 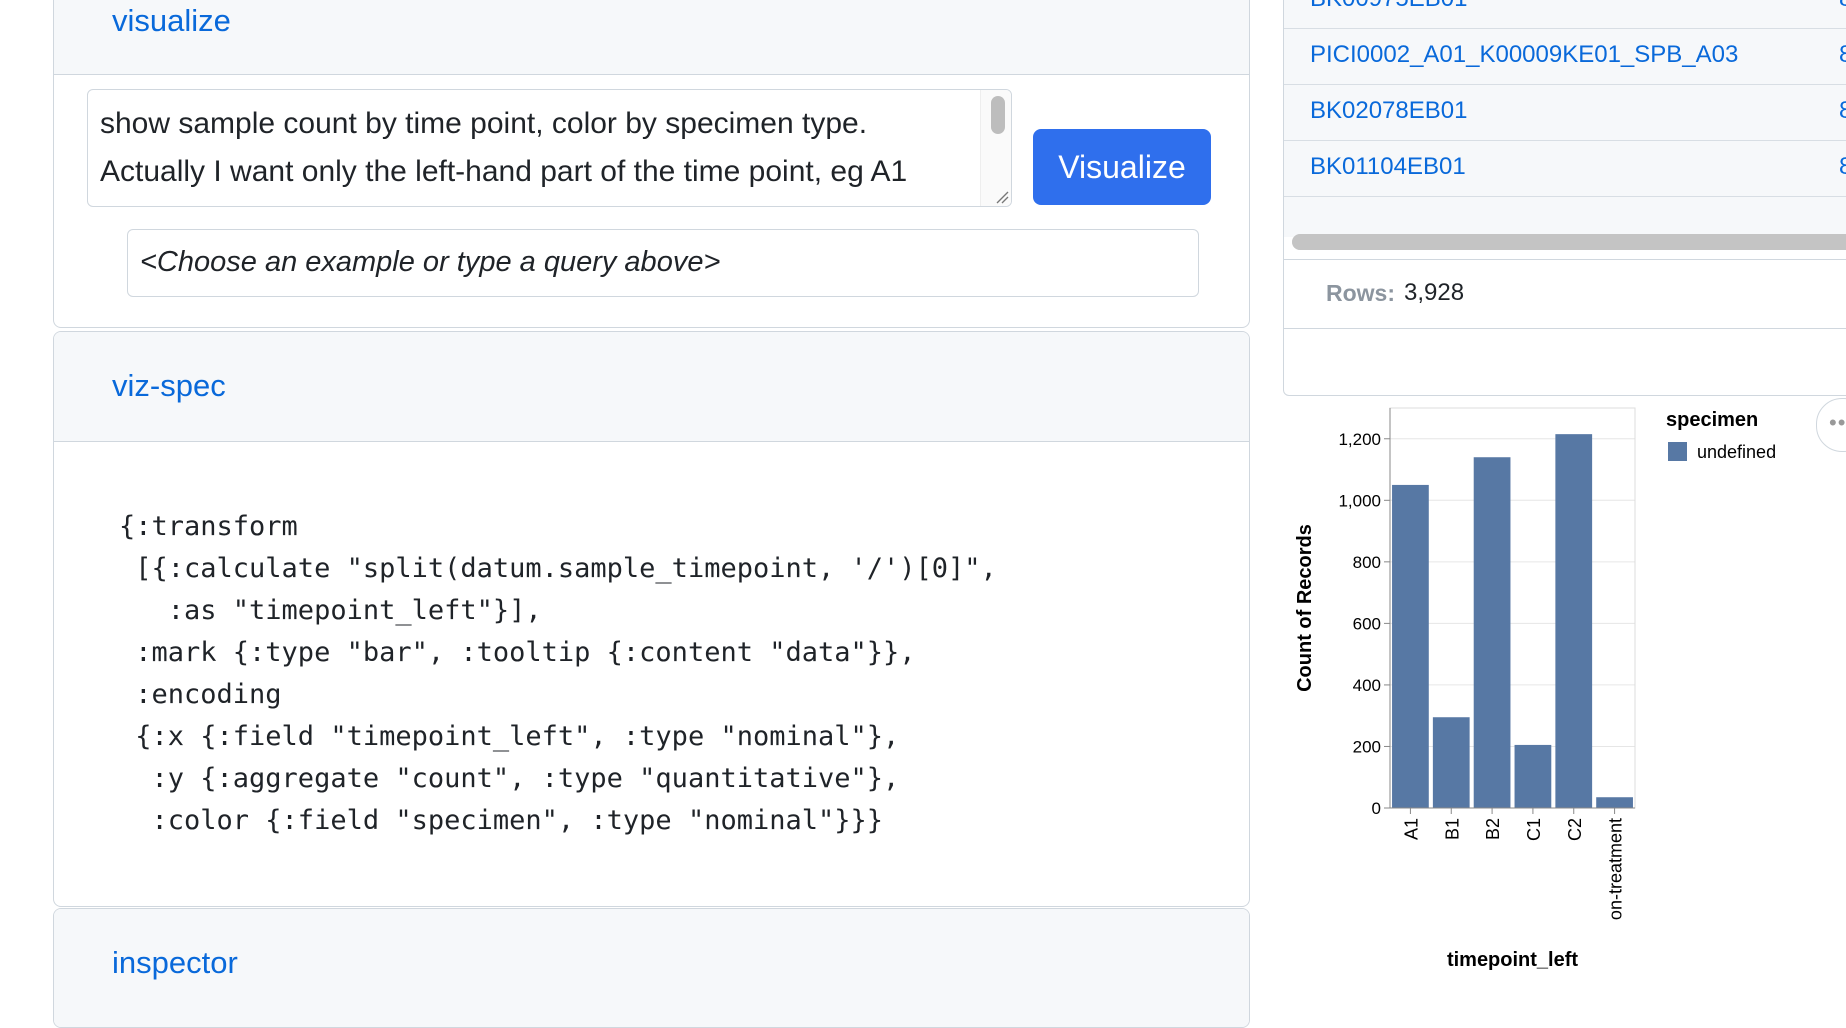 I want to click on legend-swatch, so click(x=1677, y=451).